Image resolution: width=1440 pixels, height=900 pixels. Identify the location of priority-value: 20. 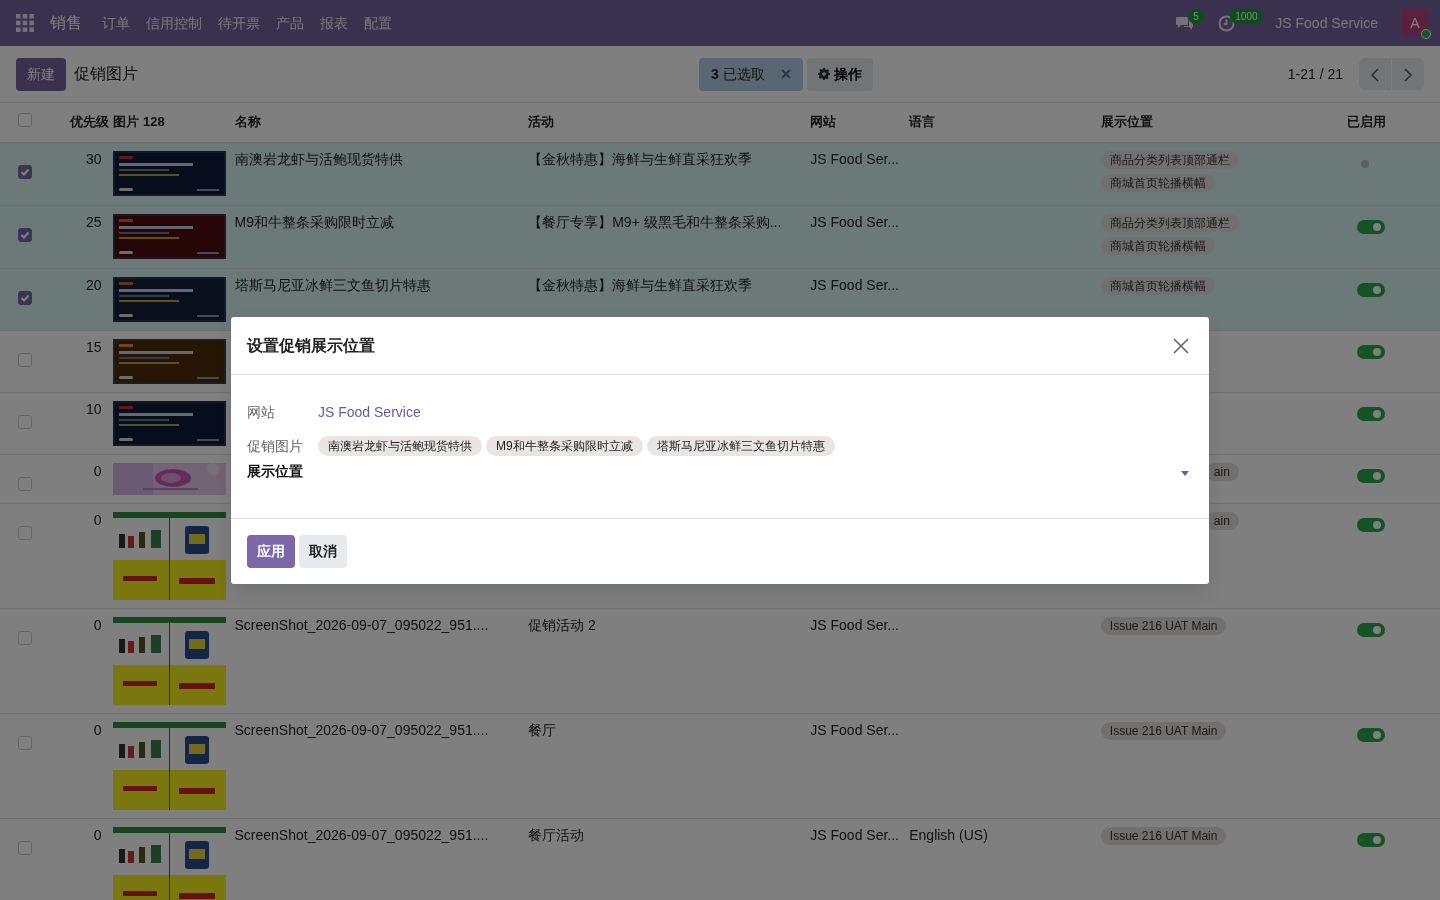
(93, 284).